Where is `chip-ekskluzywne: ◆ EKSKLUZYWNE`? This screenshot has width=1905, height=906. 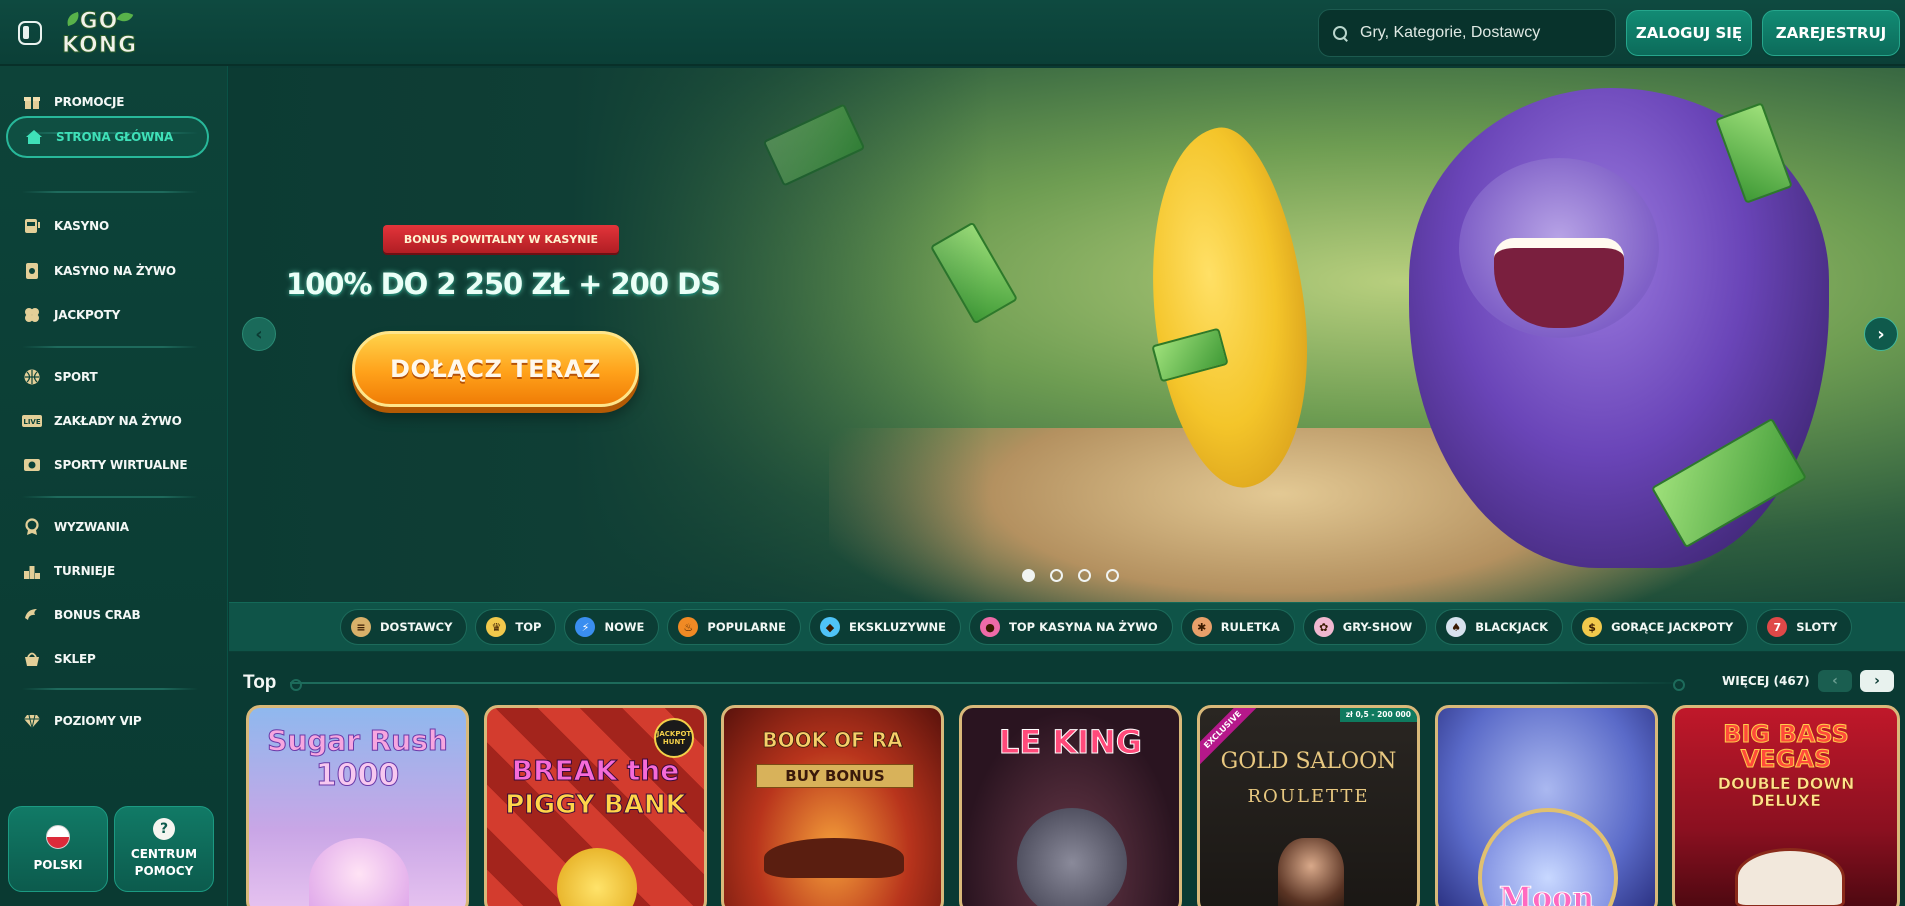 chip-ekskluzywne: ◆ EKSKLUZYWNE is located at coordinates (885, 627).